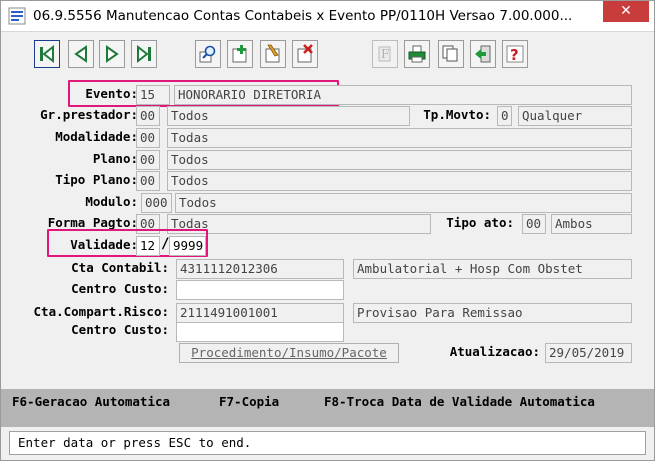  Describe the element at coordinates (120, 288) in the screenshot. I see `centro-custo-label: Centro Custo:` at that location.